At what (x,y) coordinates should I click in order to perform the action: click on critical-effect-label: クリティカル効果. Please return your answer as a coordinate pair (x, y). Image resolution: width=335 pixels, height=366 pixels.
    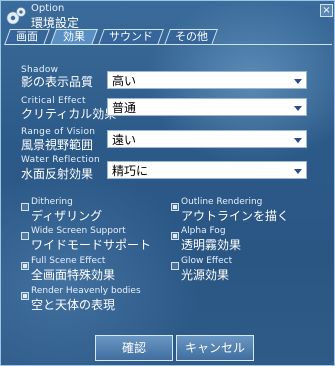
    Looking at the image, I should click on (69, 114).